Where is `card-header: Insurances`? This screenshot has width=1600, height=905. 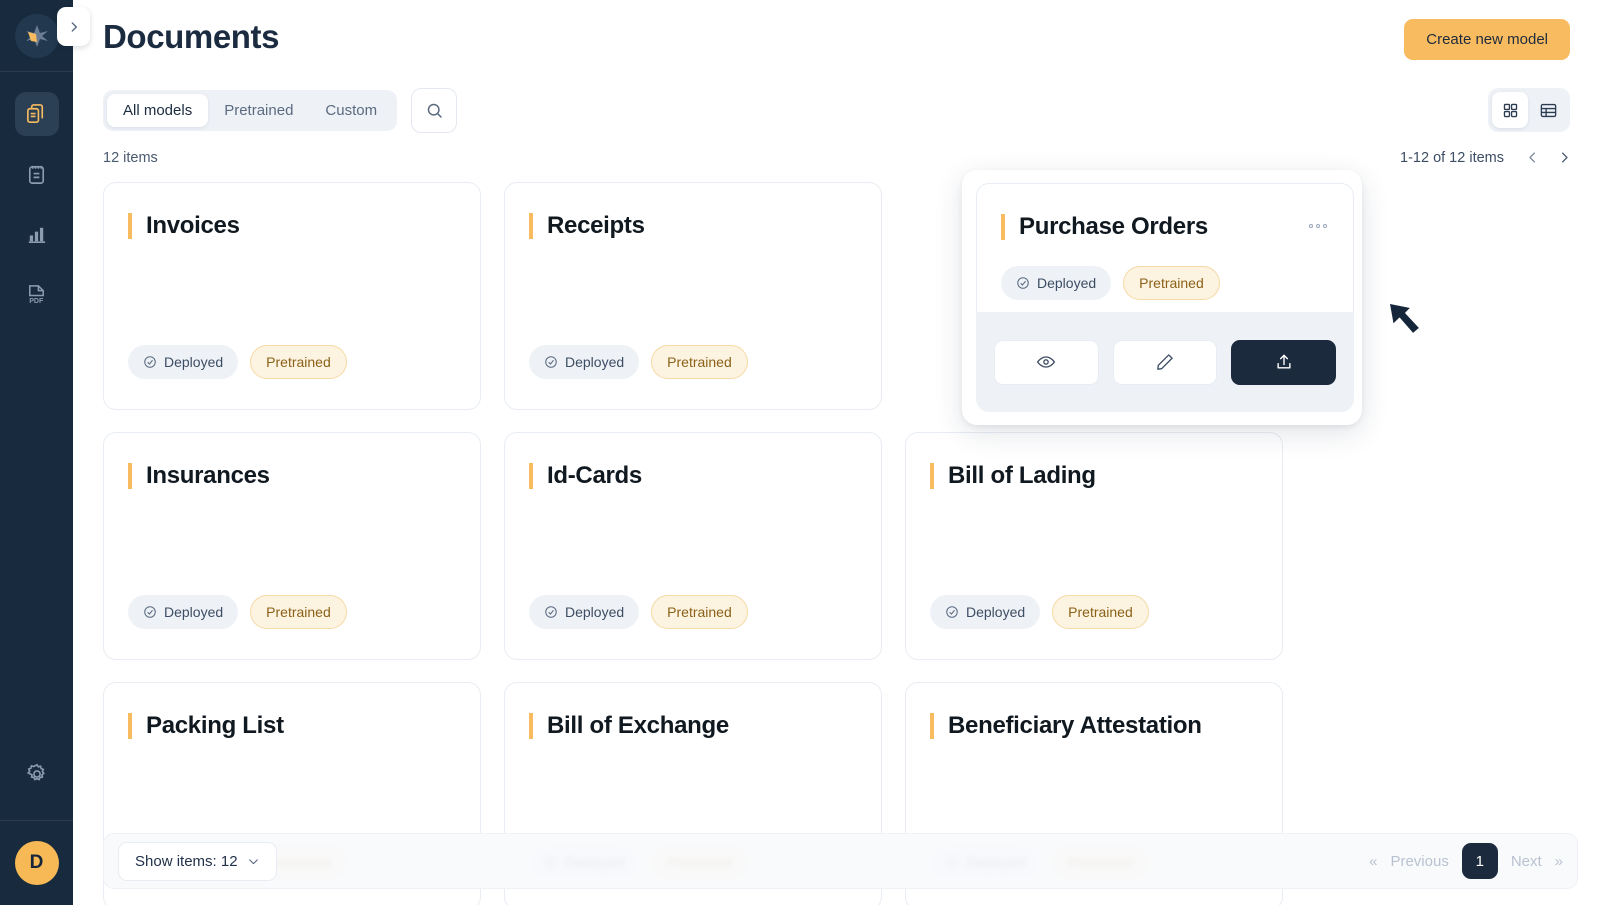
card-header: Insurances is located at coordinates (292, 476).